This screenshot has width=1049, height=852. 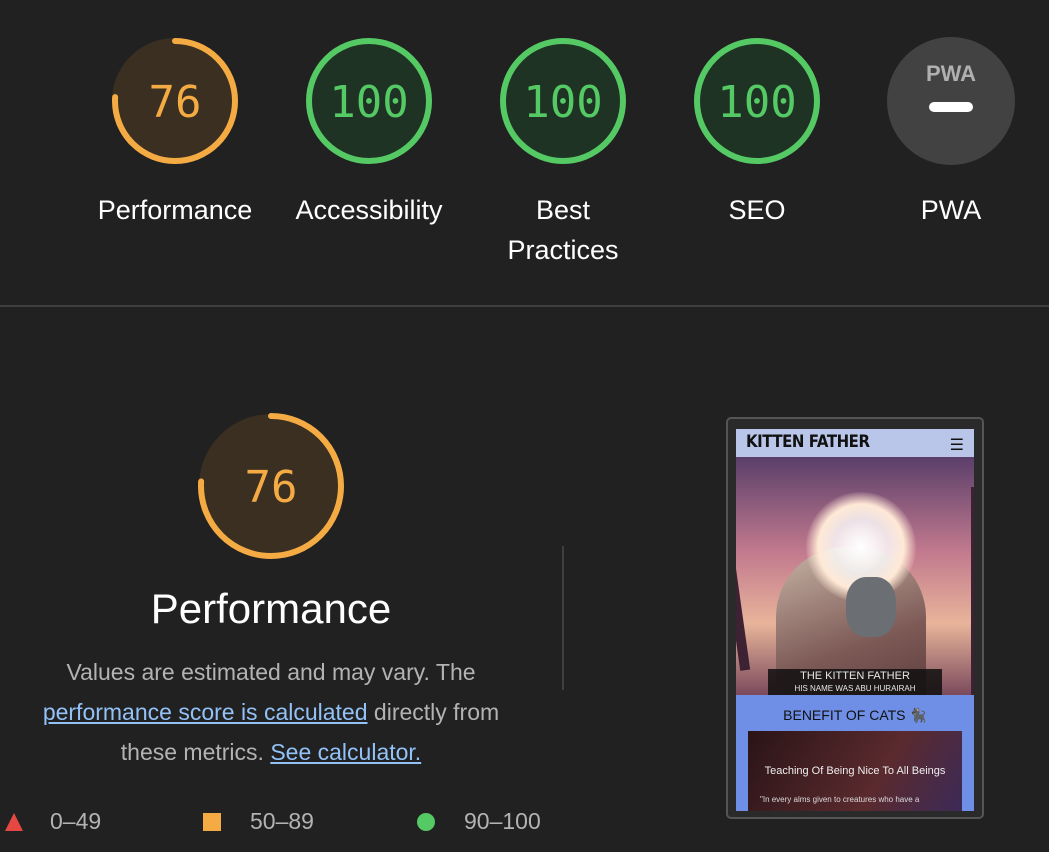 What do you see at coordinates (871, 607) in the screenshot?
I see `cat-image` at bounding box center [871, 607].